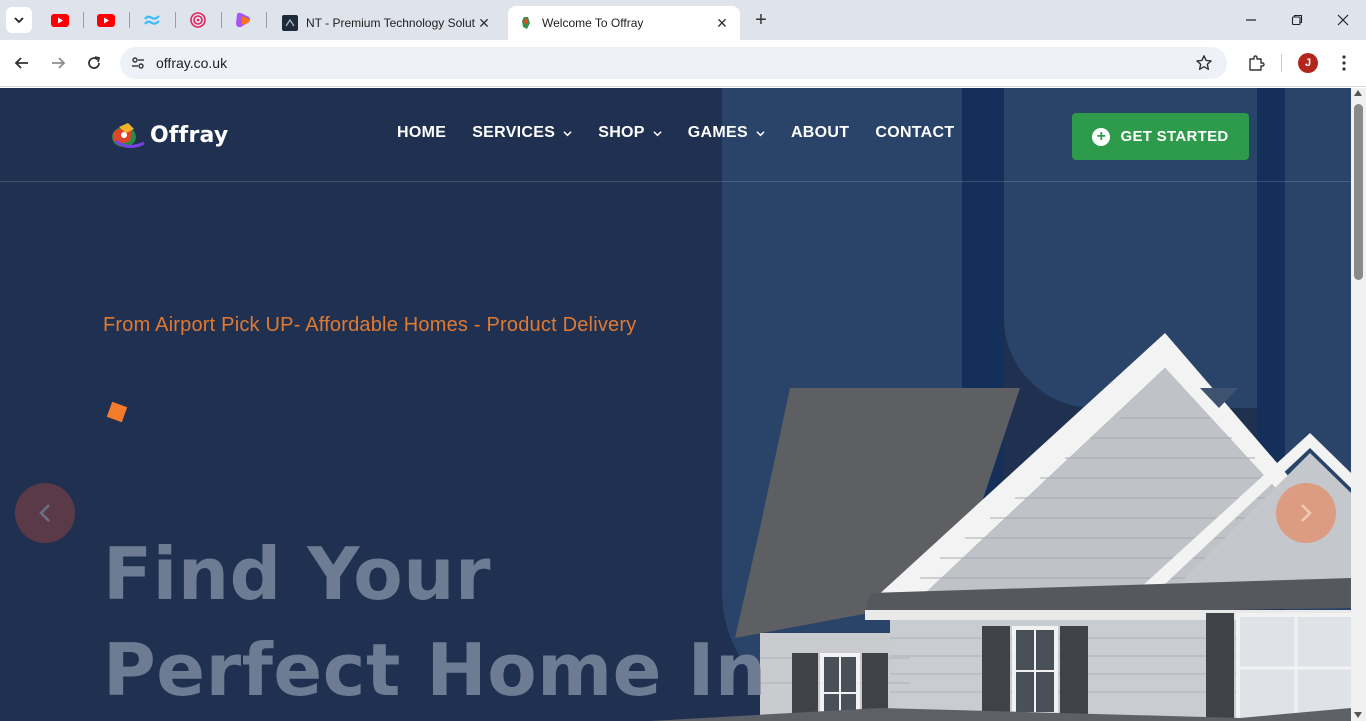 The height and width of the screenshot is (721, 1366). I want to click on reload-icon, so click(94, 62).